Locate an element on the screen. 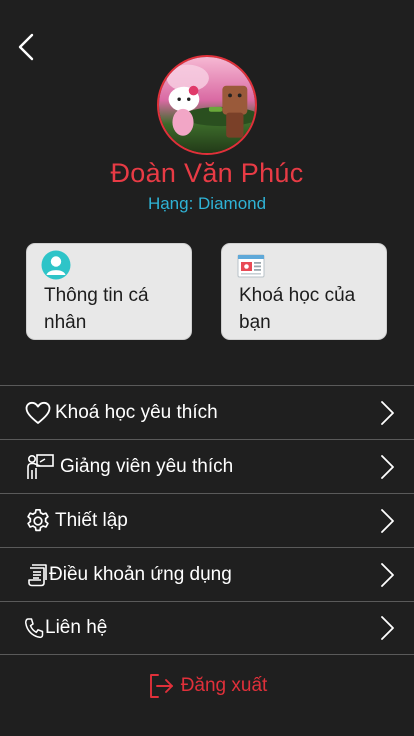 Image resolution: width=414 pixels, height=736 pixels. my-courses-card: Khoá học của bạn is located at coordinates (304, 291).